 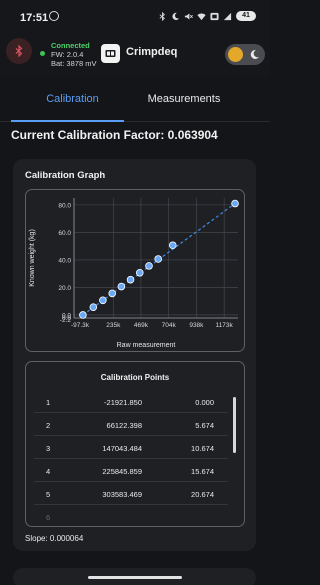 I want to click on point-raw-value: 303583.469, so click(x=122, y=494).